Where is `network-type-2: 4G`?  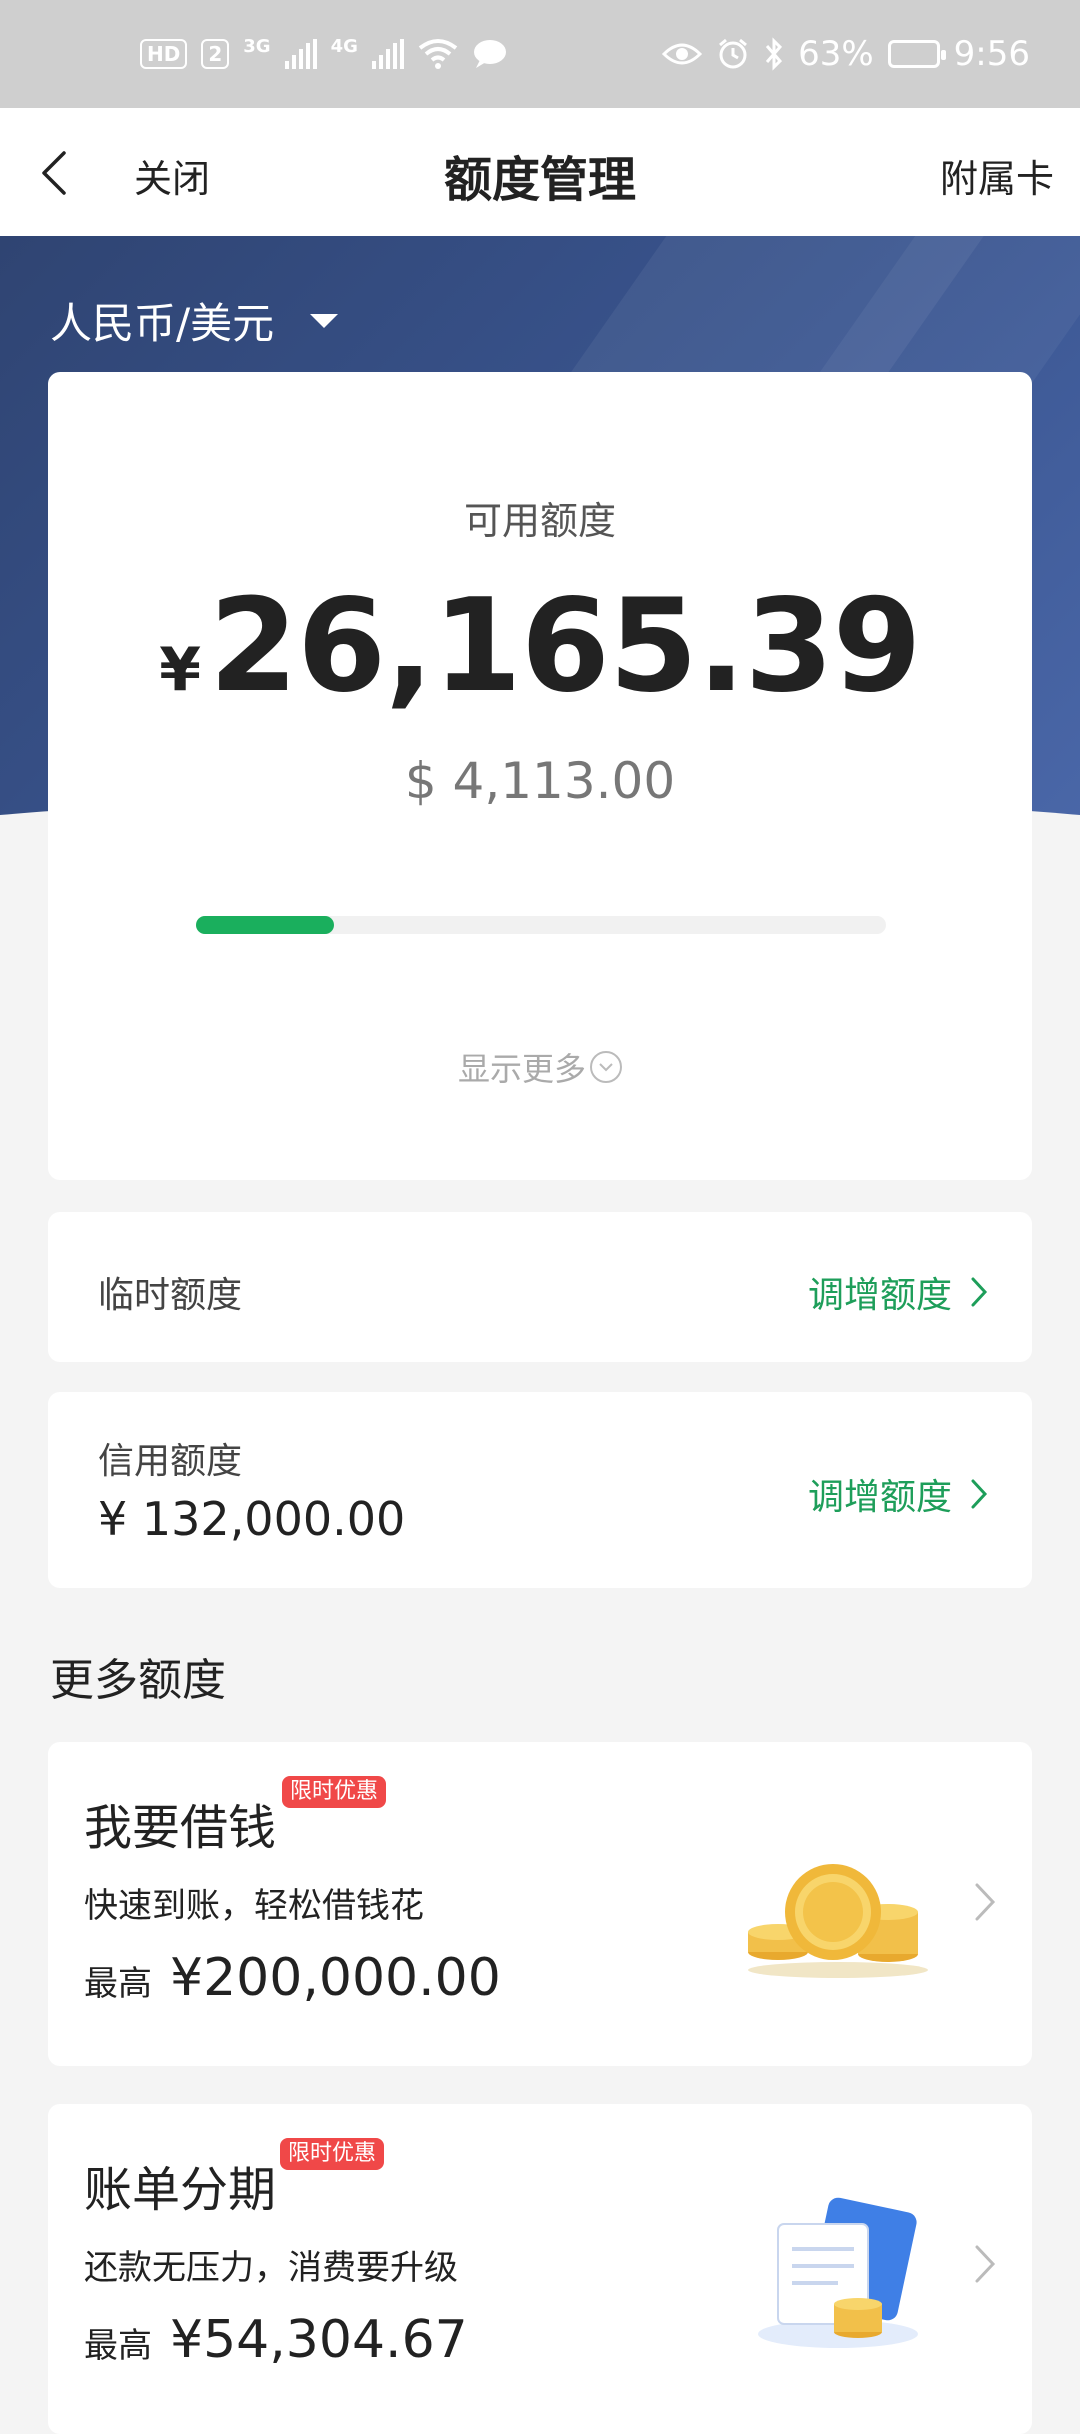 network-type-2: 4G is located at coordinates (344, 46).